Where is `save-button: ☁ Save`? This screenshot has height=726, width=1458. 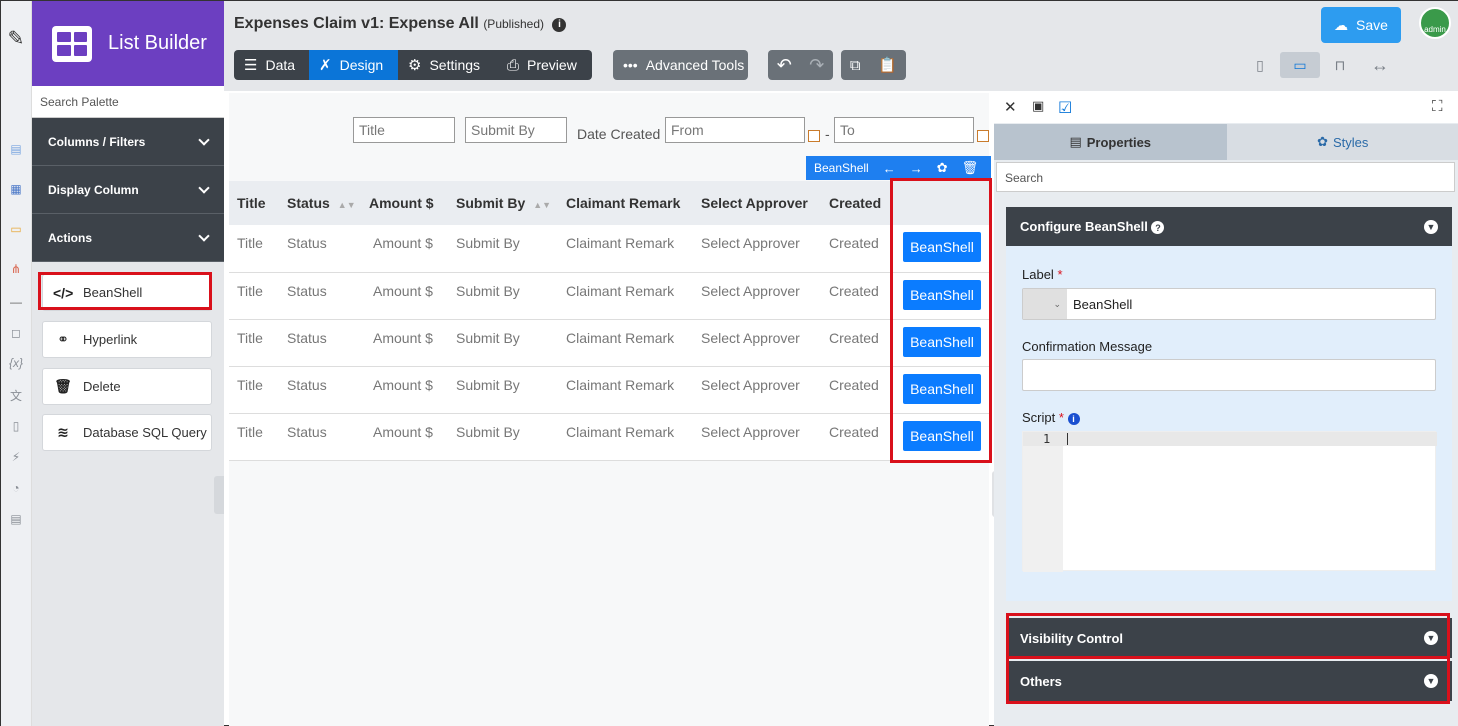
save-button: ☁ Save is located at coordinates (1361, 25).